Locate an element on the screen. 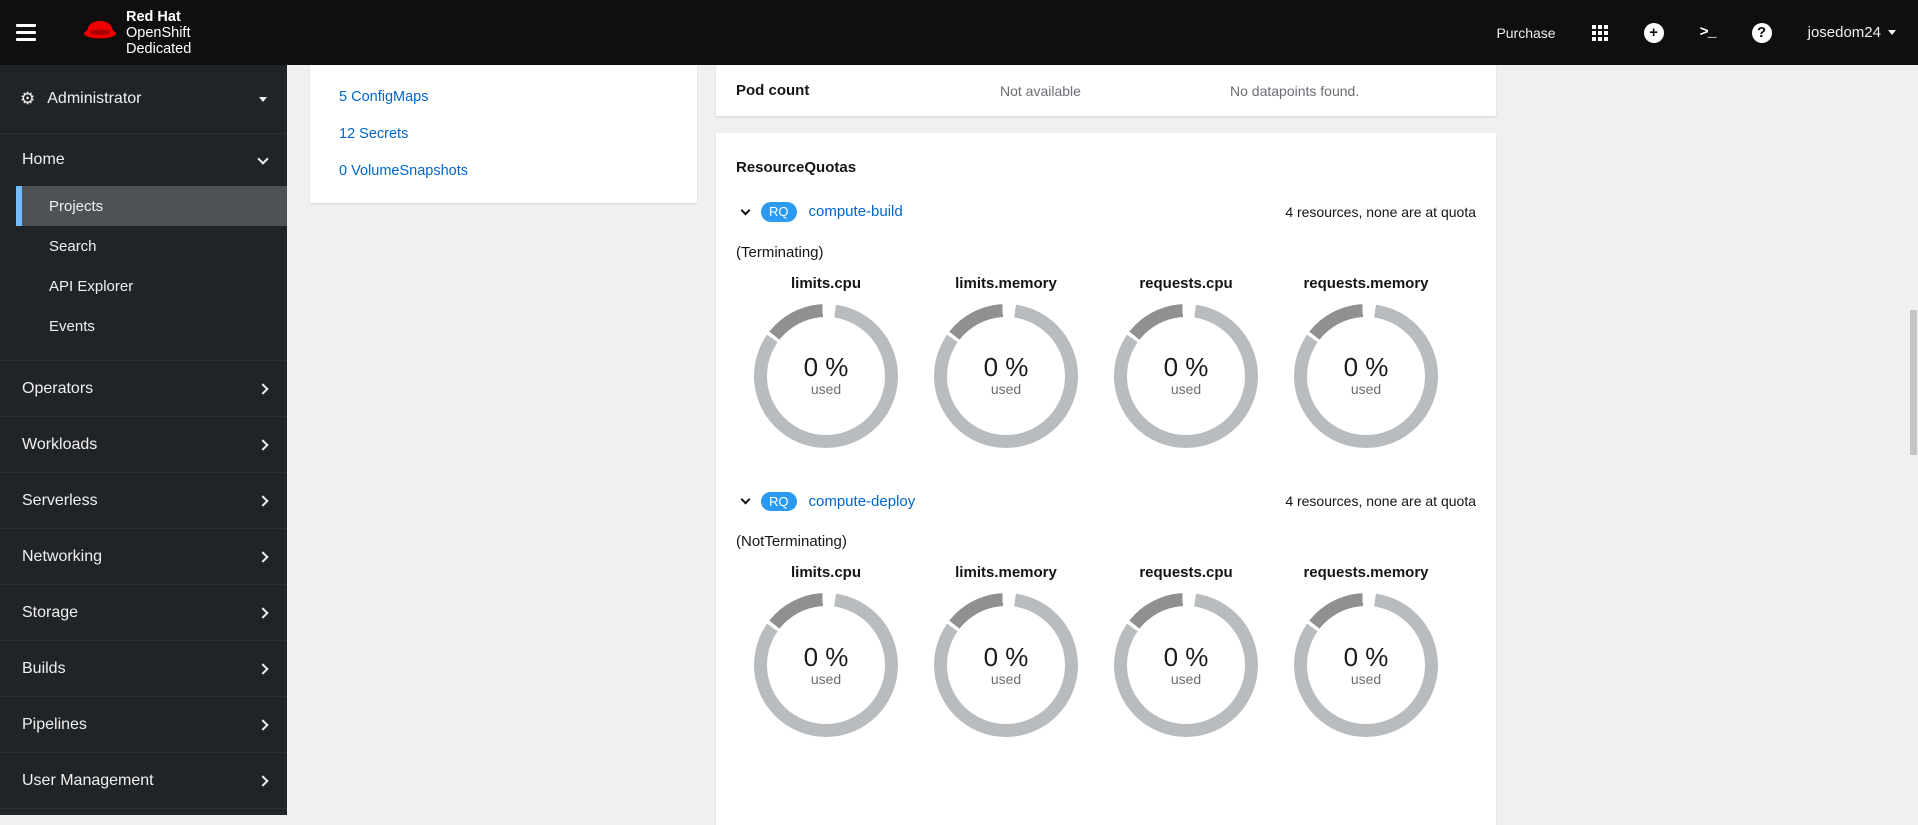  secrets-link: 12 Secrets is located at coordinates (518, 134).